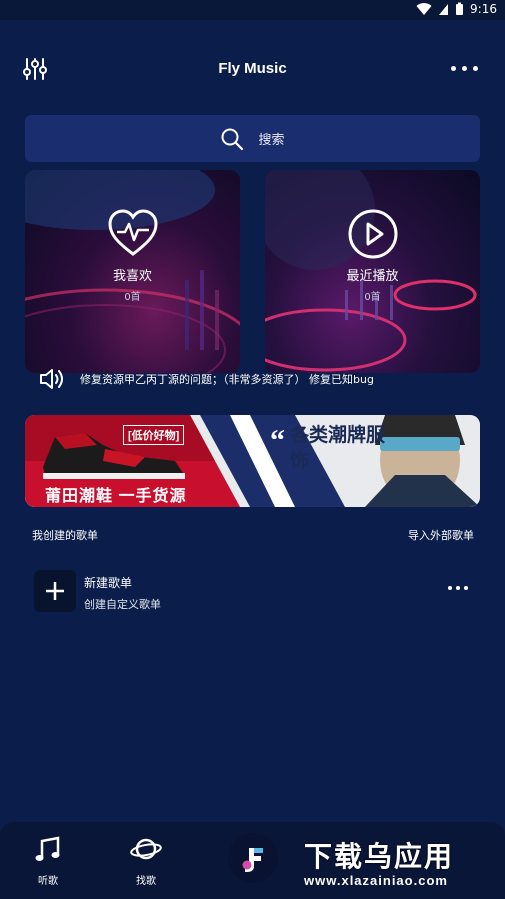 Image resolution: width=505 pixels, height=899 pixels. I want to click on new-playlist-item: 新建歌单 创建自定义歌单, so click(253, 590).